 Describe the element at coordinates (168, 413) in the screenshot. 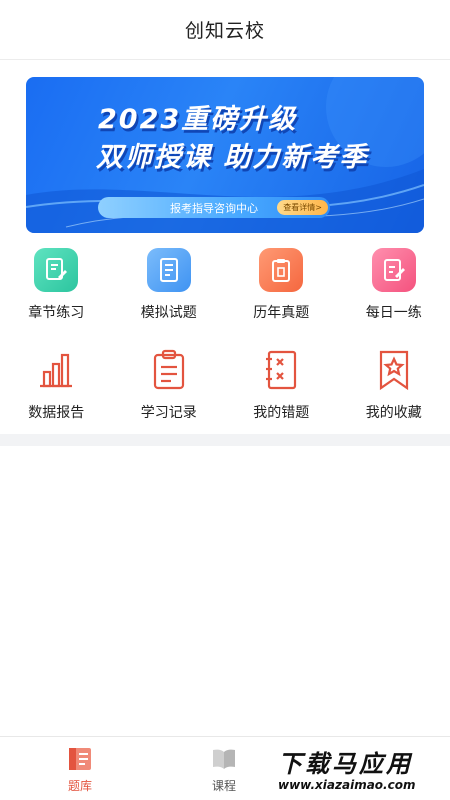

I see `grid-label: 学习记录` at that location.